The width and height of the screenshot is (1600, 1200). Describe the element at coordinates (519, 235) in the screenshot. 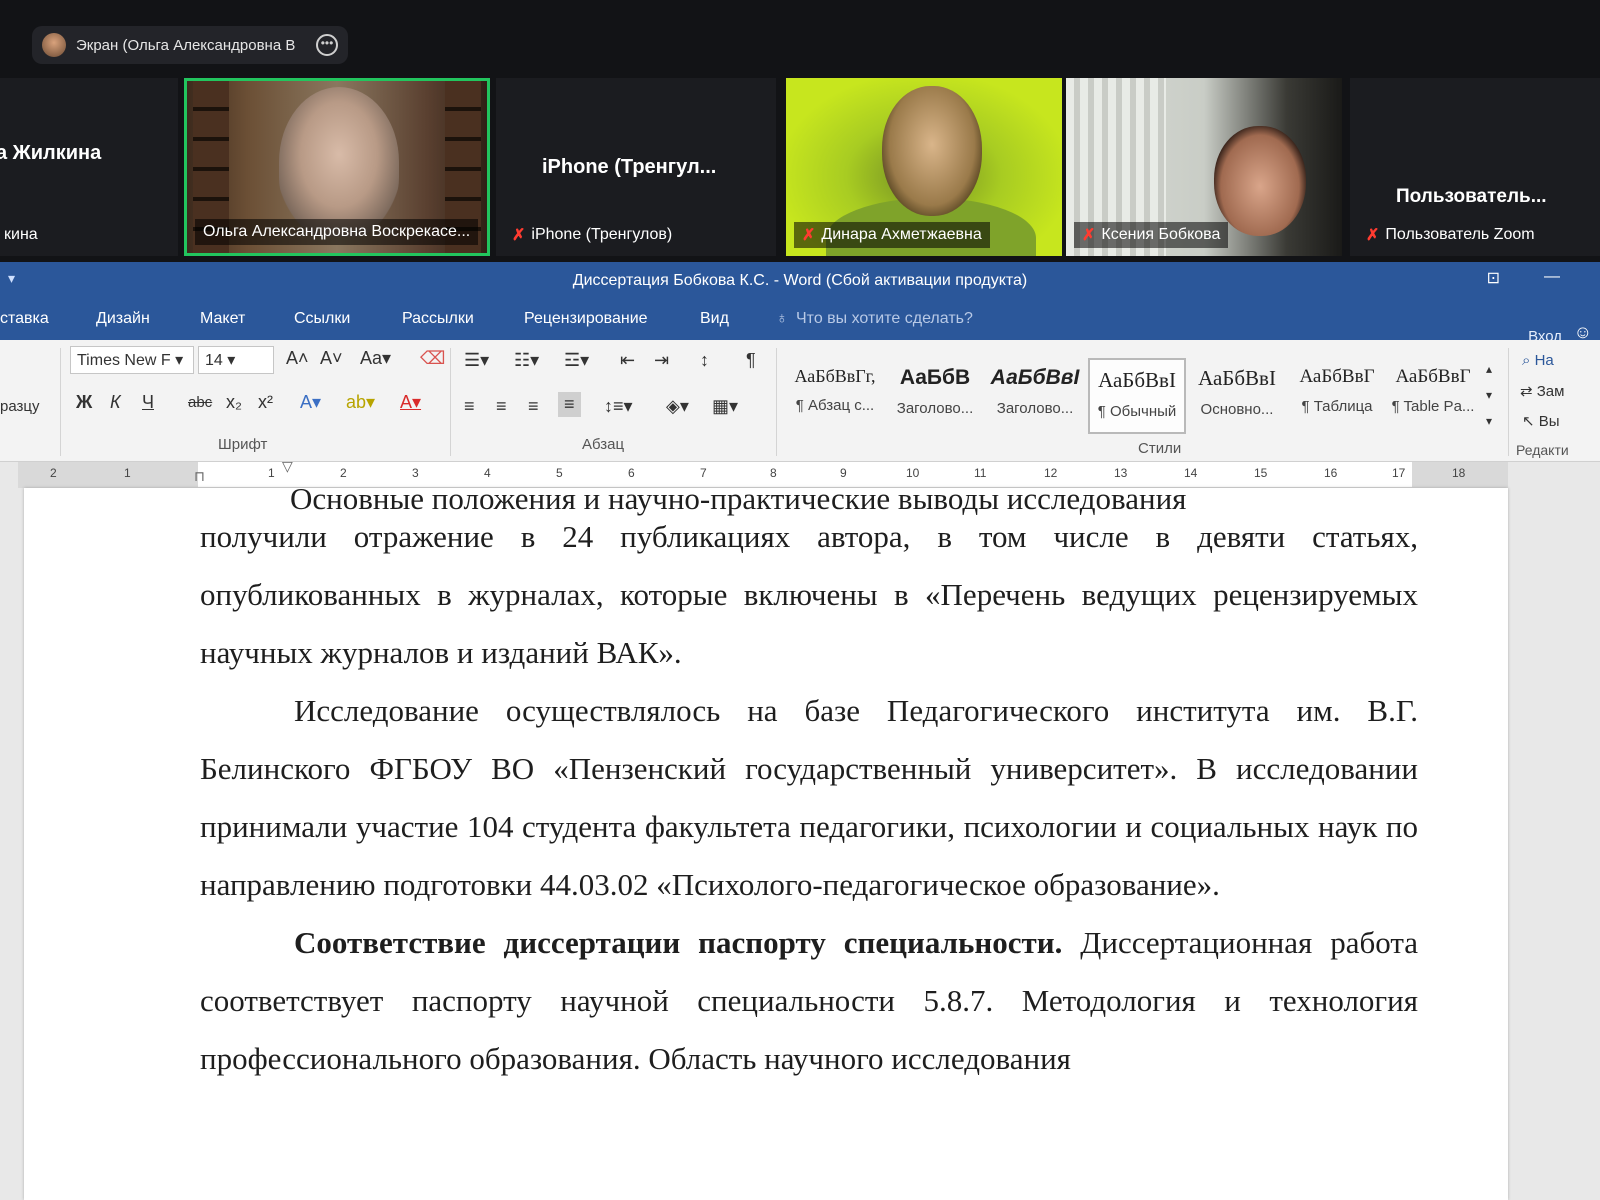

I see `mic-muted-icon: ✗` at that location.